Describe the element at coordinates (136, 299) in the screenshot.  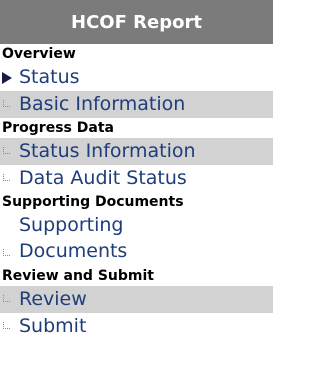
I see `nav-item-review: Review` at that location.